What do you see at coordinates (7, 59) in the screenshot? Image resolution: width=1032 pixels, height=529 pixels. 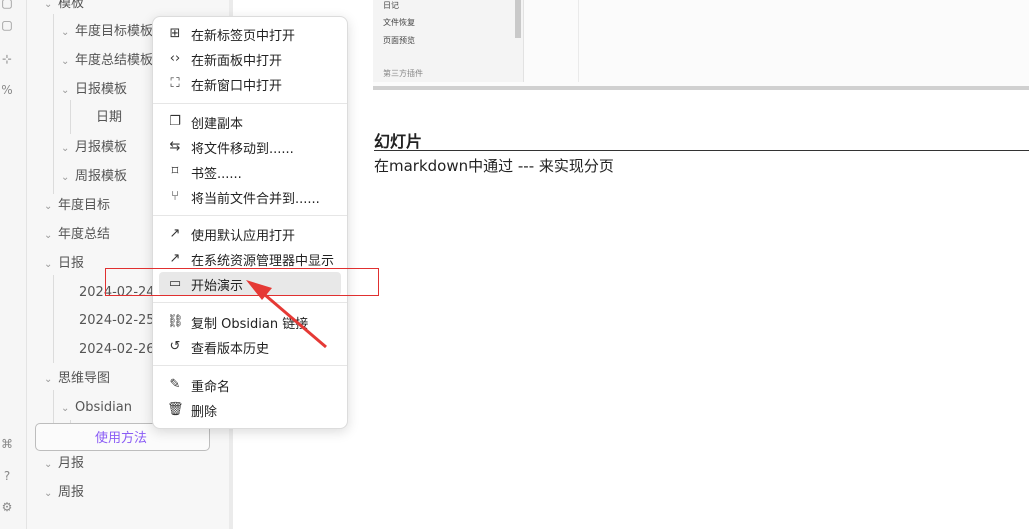 I see `terminal-icon: ⊹` at bounding box center [7, 59].